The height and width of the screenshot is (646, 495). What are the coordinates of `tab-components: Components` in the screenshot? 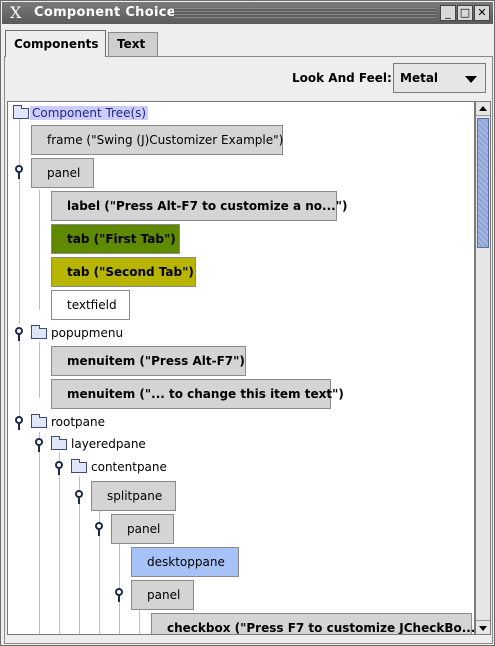 It's located at (55, 43).